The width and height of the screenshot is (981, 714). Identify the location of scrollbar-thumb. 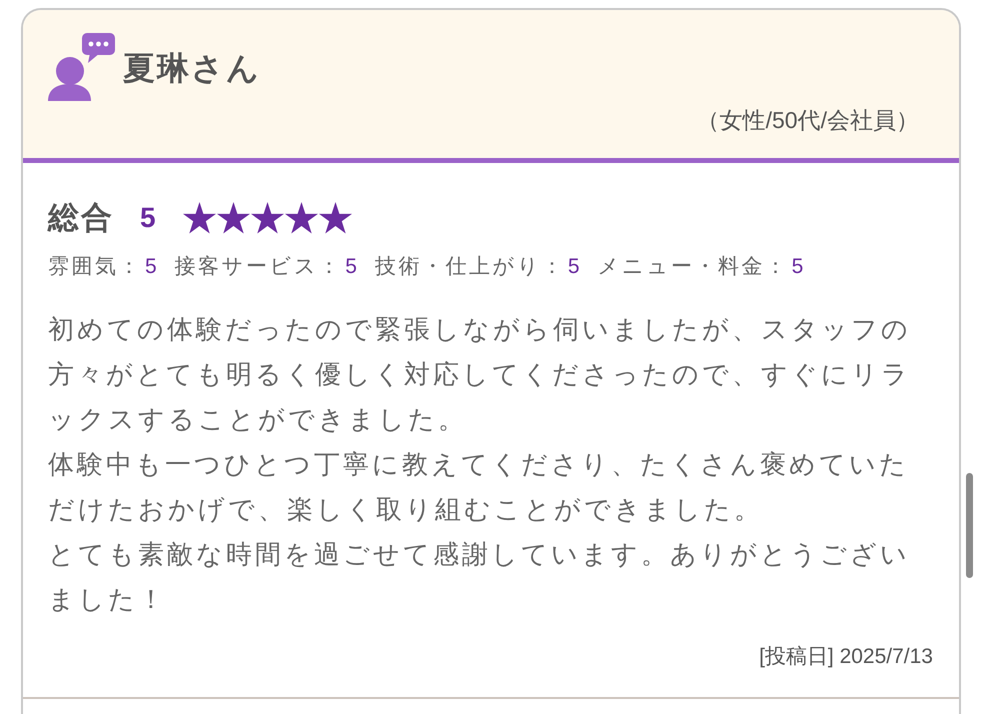
(969, 525).